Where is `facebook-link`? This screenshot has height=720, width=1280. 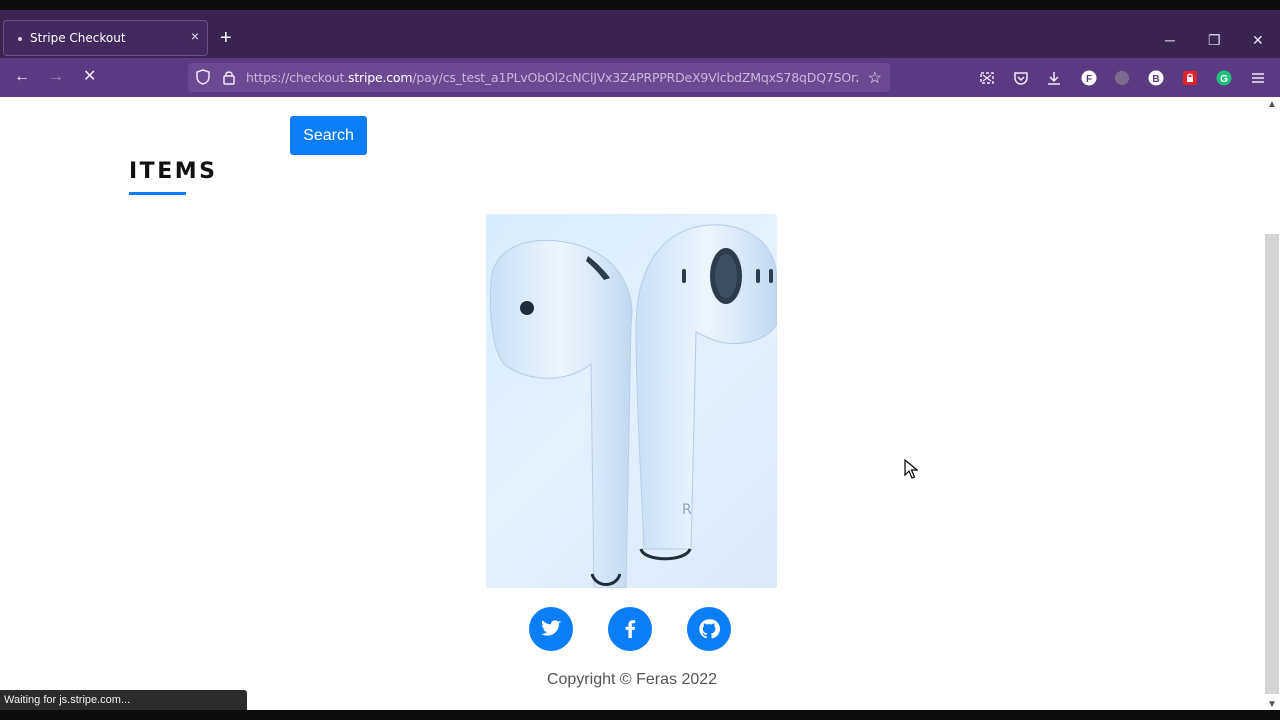
facebook-link is located at coordinates (630, 629).